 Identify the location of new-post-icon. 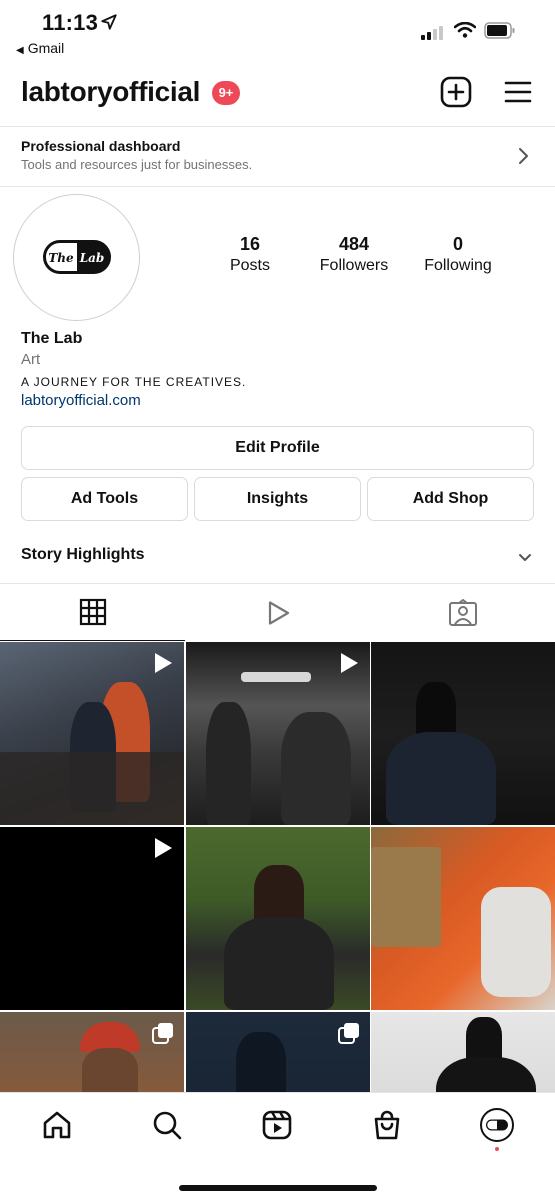
(456, 92).